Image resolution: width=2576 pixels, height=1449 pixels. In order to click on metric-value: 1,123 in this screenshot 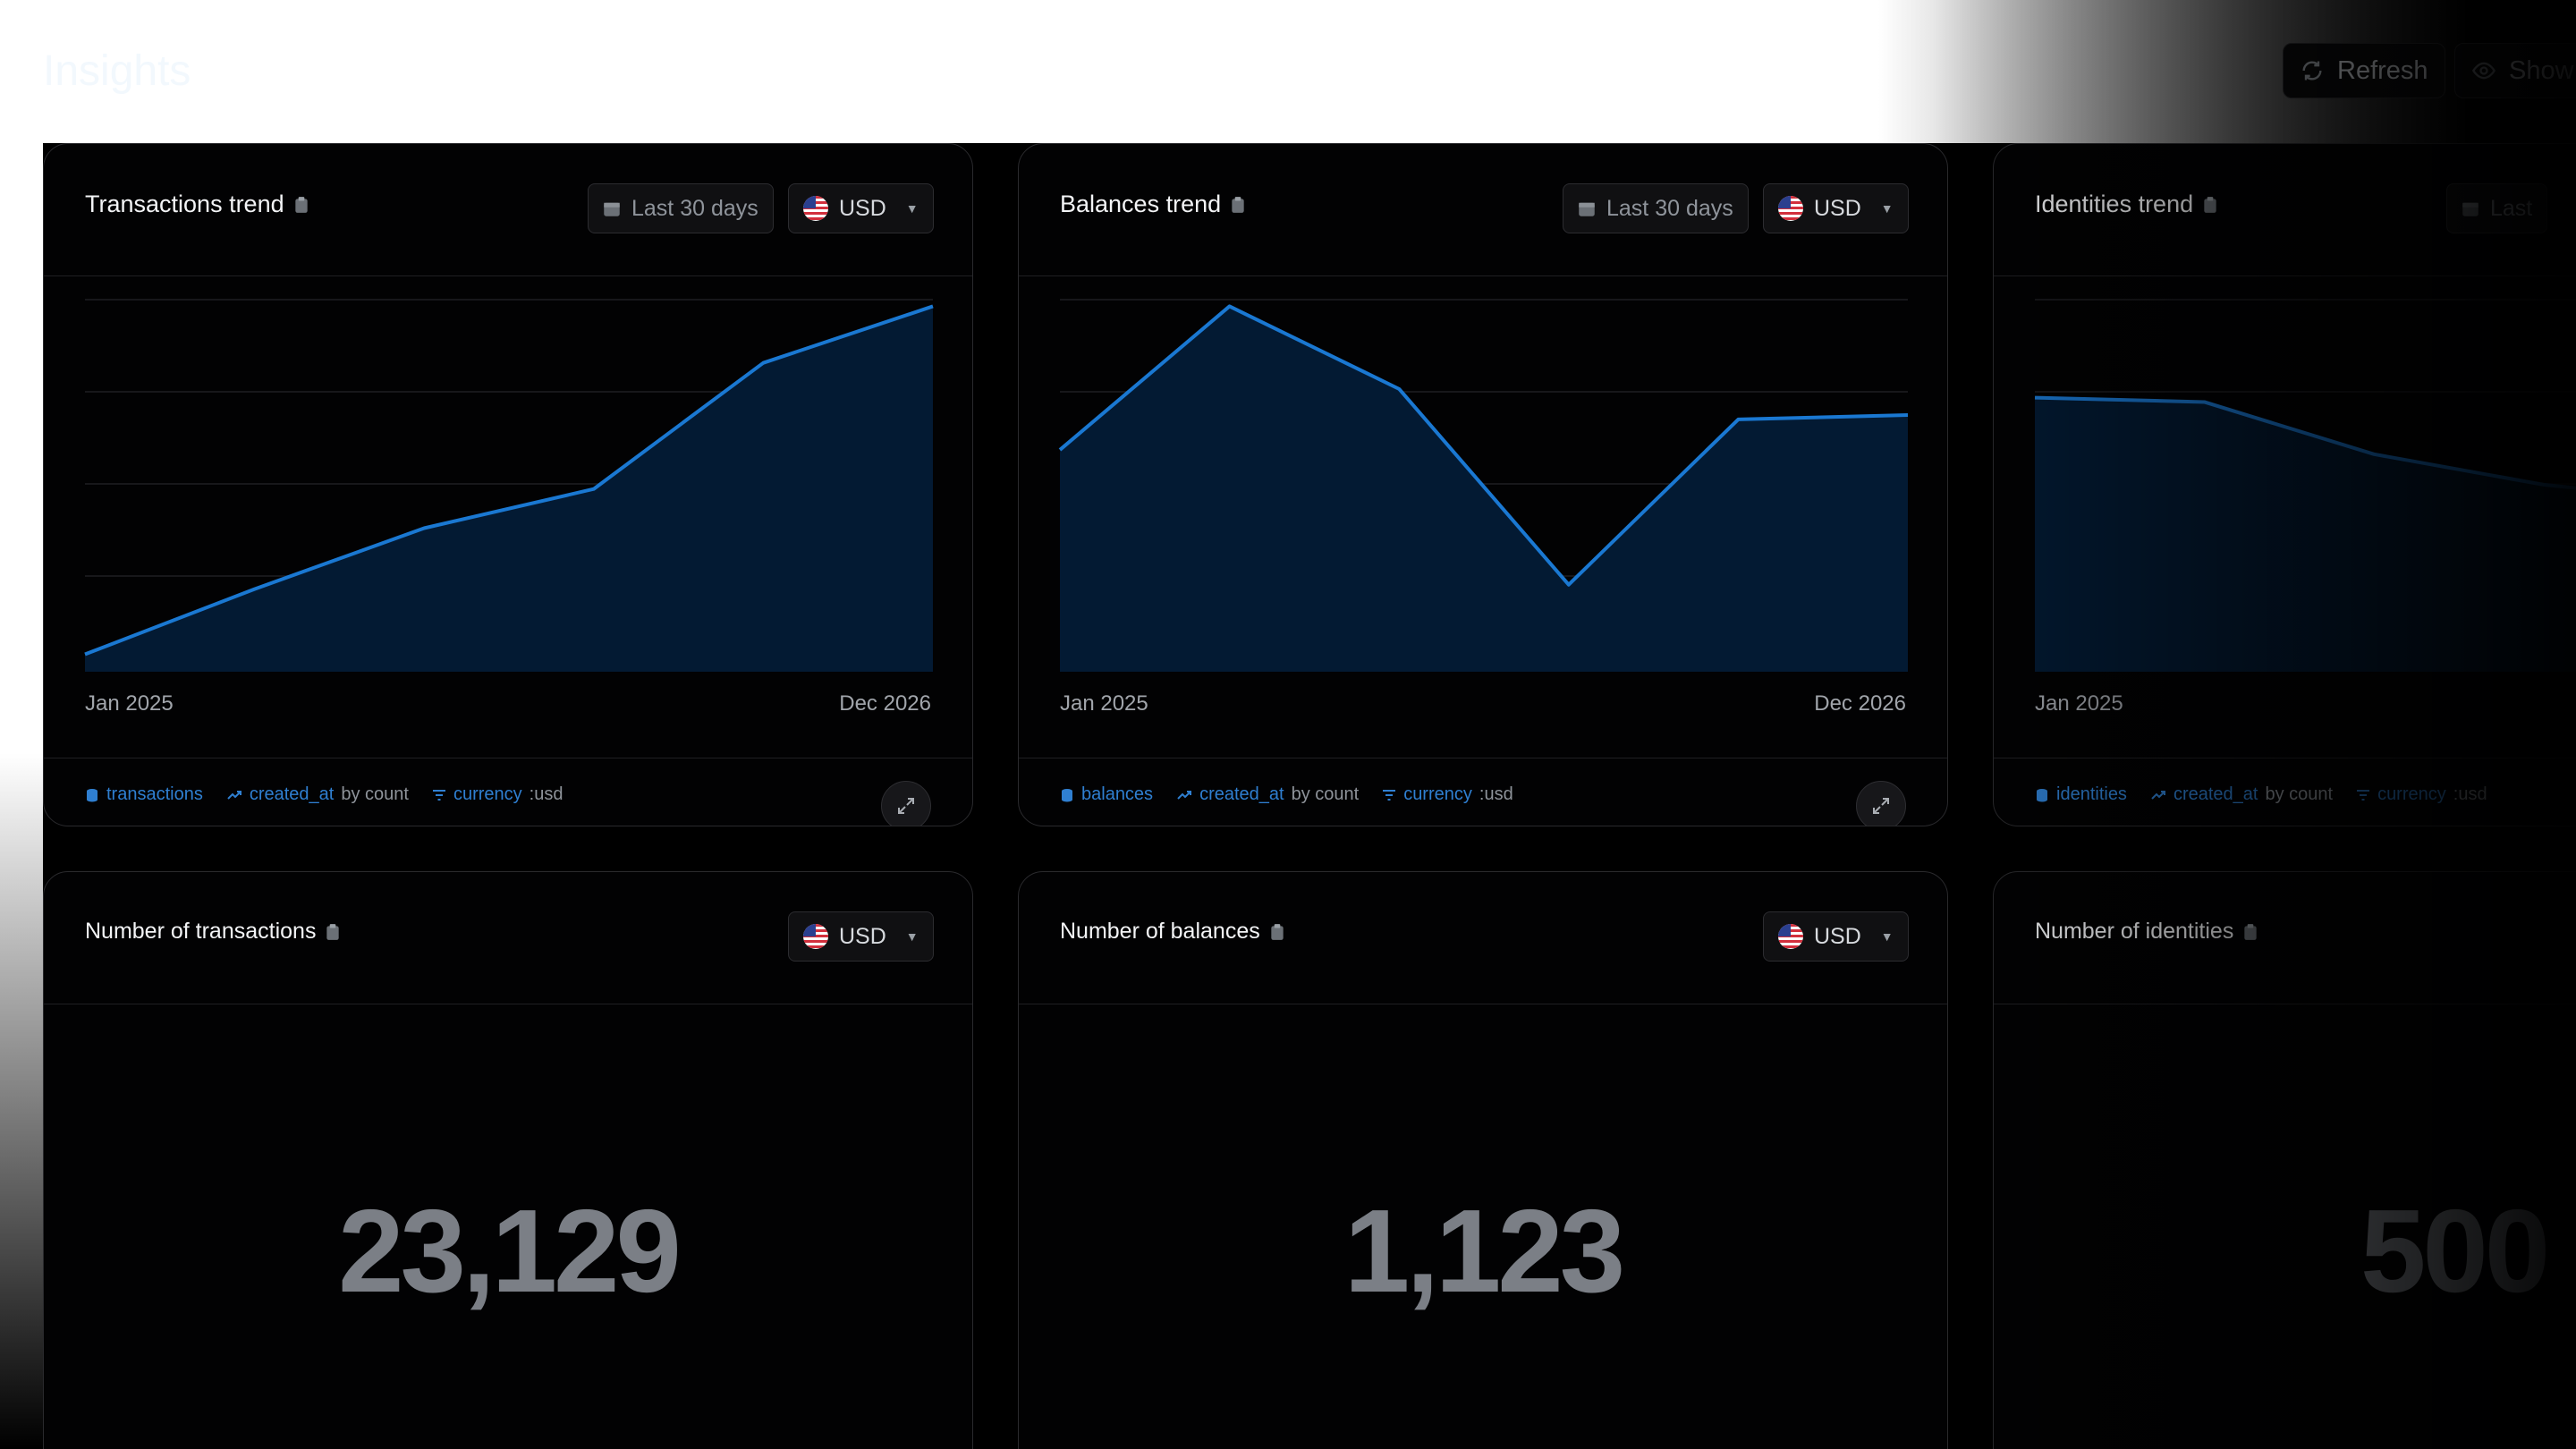, I will do `click(1484, 1251)`.